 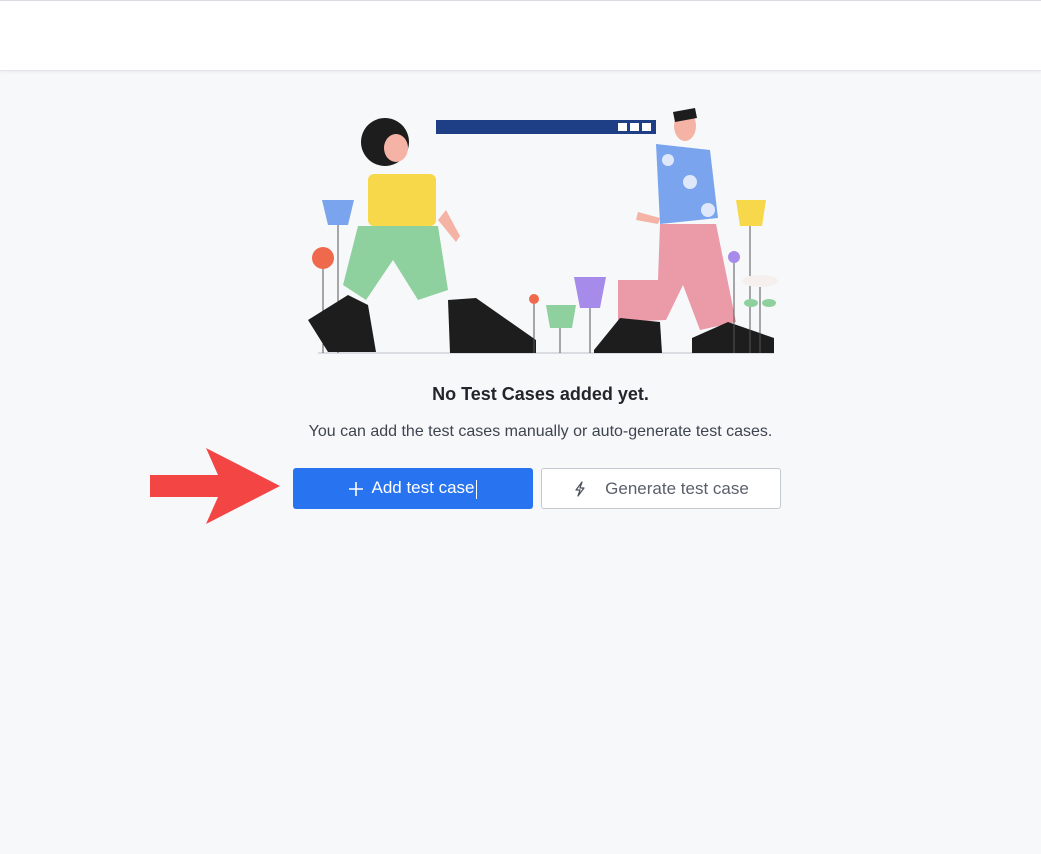 What do you see at coordinates (543, 231) in the screenshot?
I see `empty-state-illustration` at bounding box center [543, 231].